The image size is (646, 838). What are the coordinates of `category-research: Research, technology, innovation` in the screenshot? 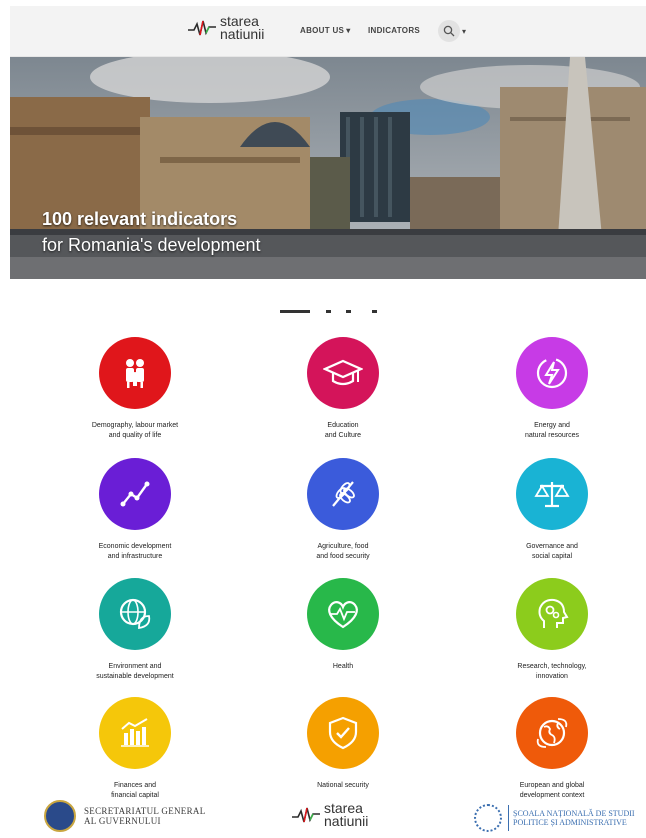 It's located at (552, 630).